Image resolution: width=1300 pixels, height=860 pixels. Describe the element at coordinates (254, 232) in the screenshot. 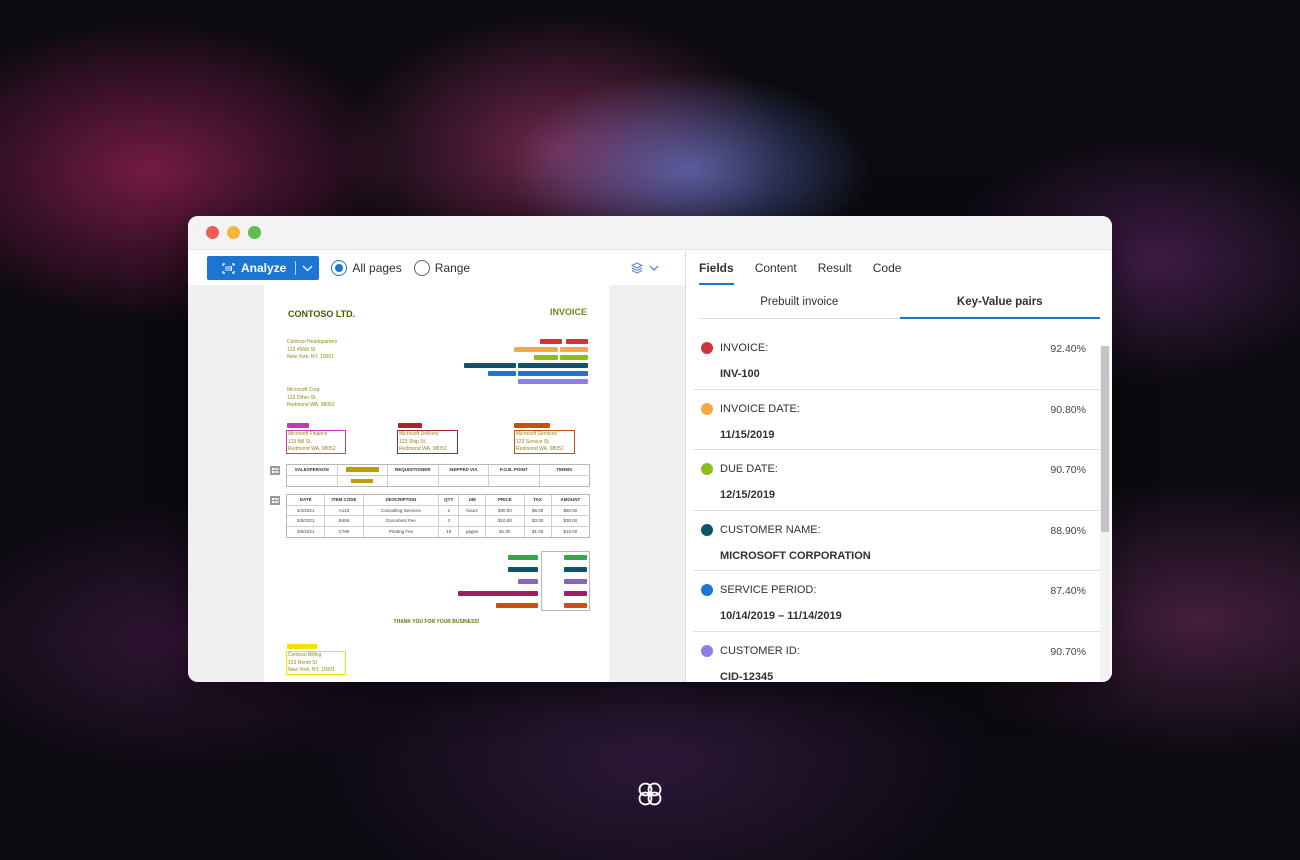

I see `maximize-window-button` at that location.